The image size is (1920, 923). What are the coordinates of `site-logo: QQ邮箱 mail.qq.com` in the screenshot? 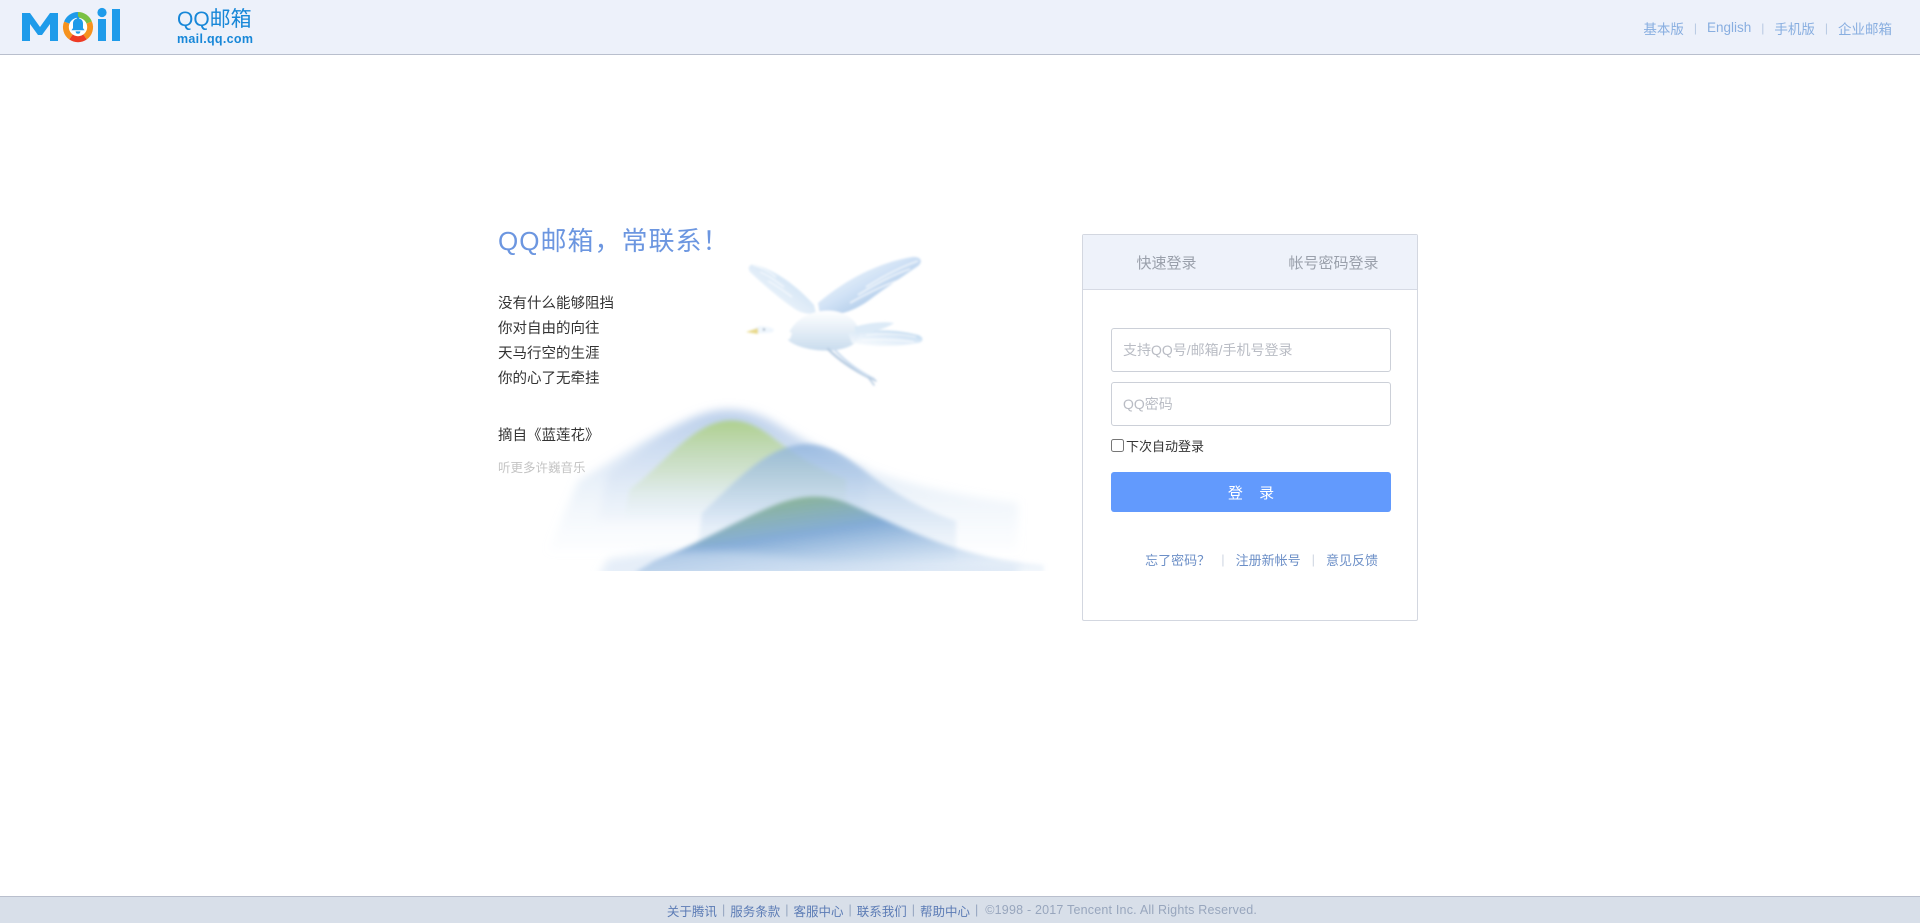 It's located at (135, 27).